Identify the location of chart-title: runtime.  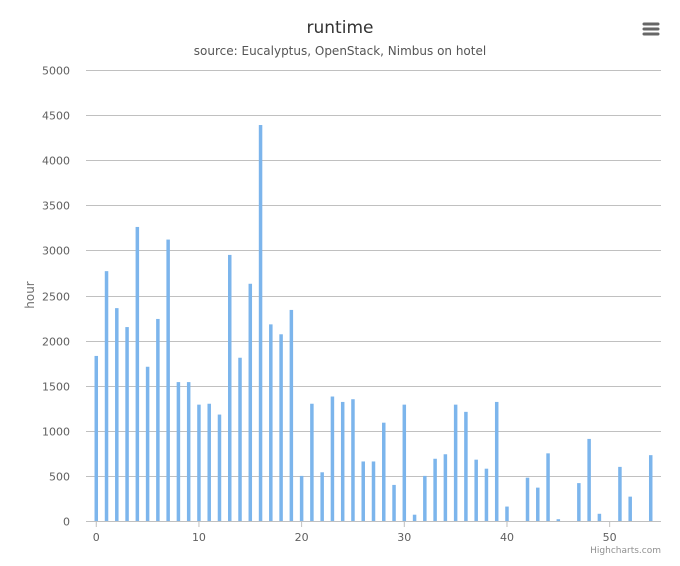
(340, 28).